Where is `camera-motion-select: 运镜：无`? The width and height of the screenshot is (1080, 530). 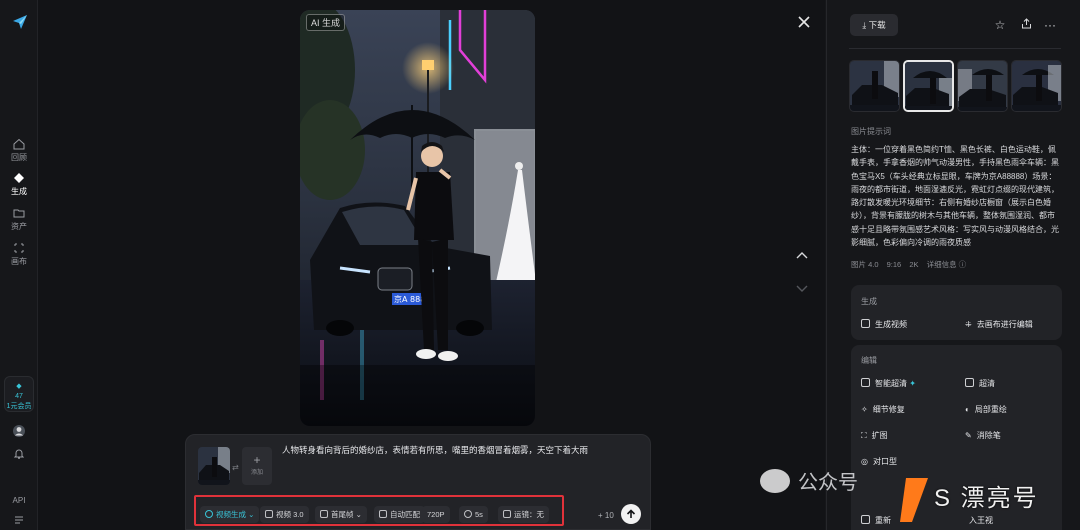
camera-motion-select: 运镜：无 is located at coordinates (523, 514).